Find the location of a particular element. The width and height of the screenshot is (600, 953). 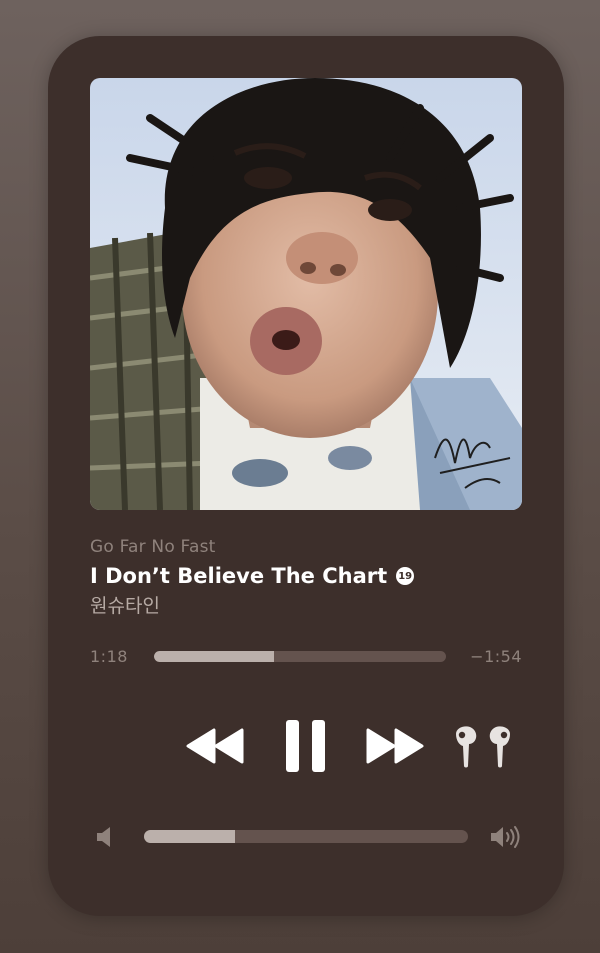

backward-icon is located at coordinates (215, 746).